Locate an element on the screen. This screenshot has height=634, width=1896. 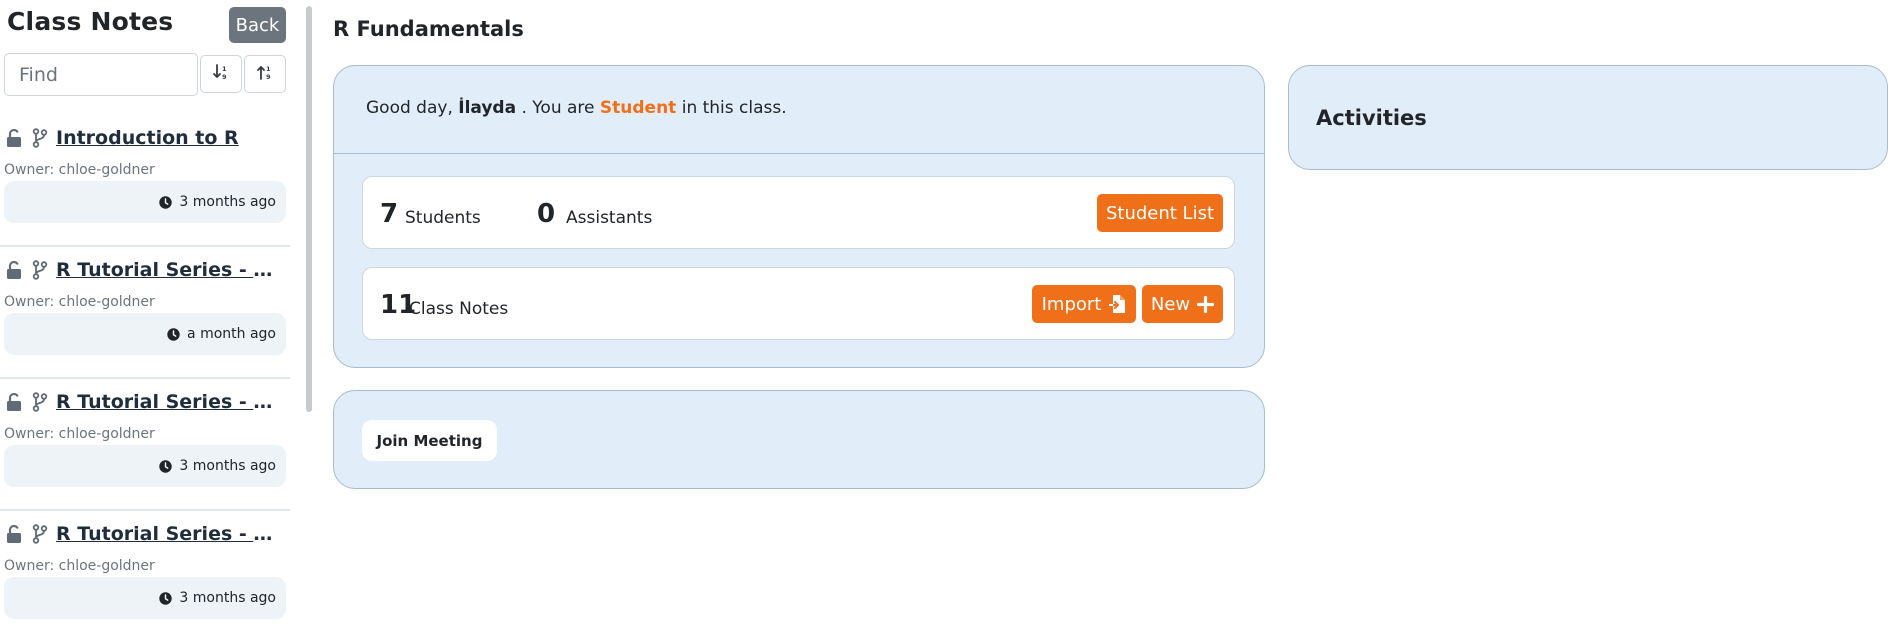
sort-descending-icon: 1 9 is located at coordinates (265, 74).